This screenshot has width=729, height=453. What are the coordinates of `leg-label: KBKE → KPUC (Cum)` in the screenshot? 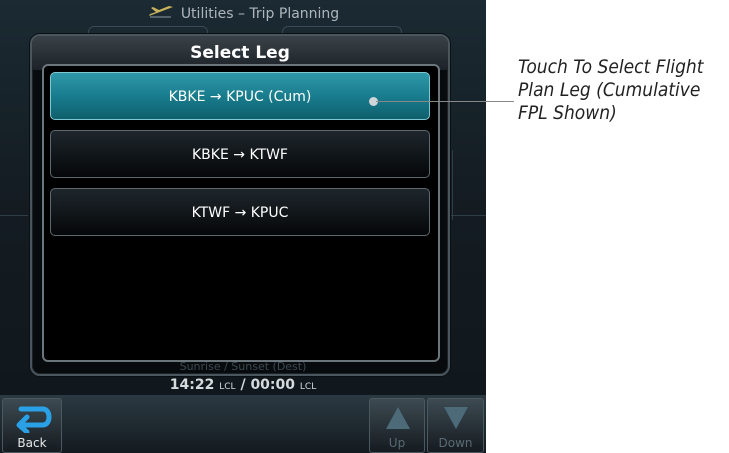 It's located at (240, 97).